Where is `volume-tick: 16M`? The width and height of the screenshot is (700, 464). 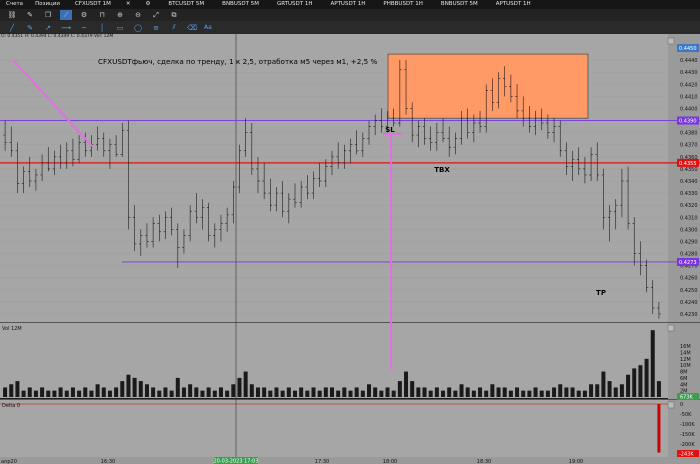
volume-tick: 16M is located at coordinates (685, 347).